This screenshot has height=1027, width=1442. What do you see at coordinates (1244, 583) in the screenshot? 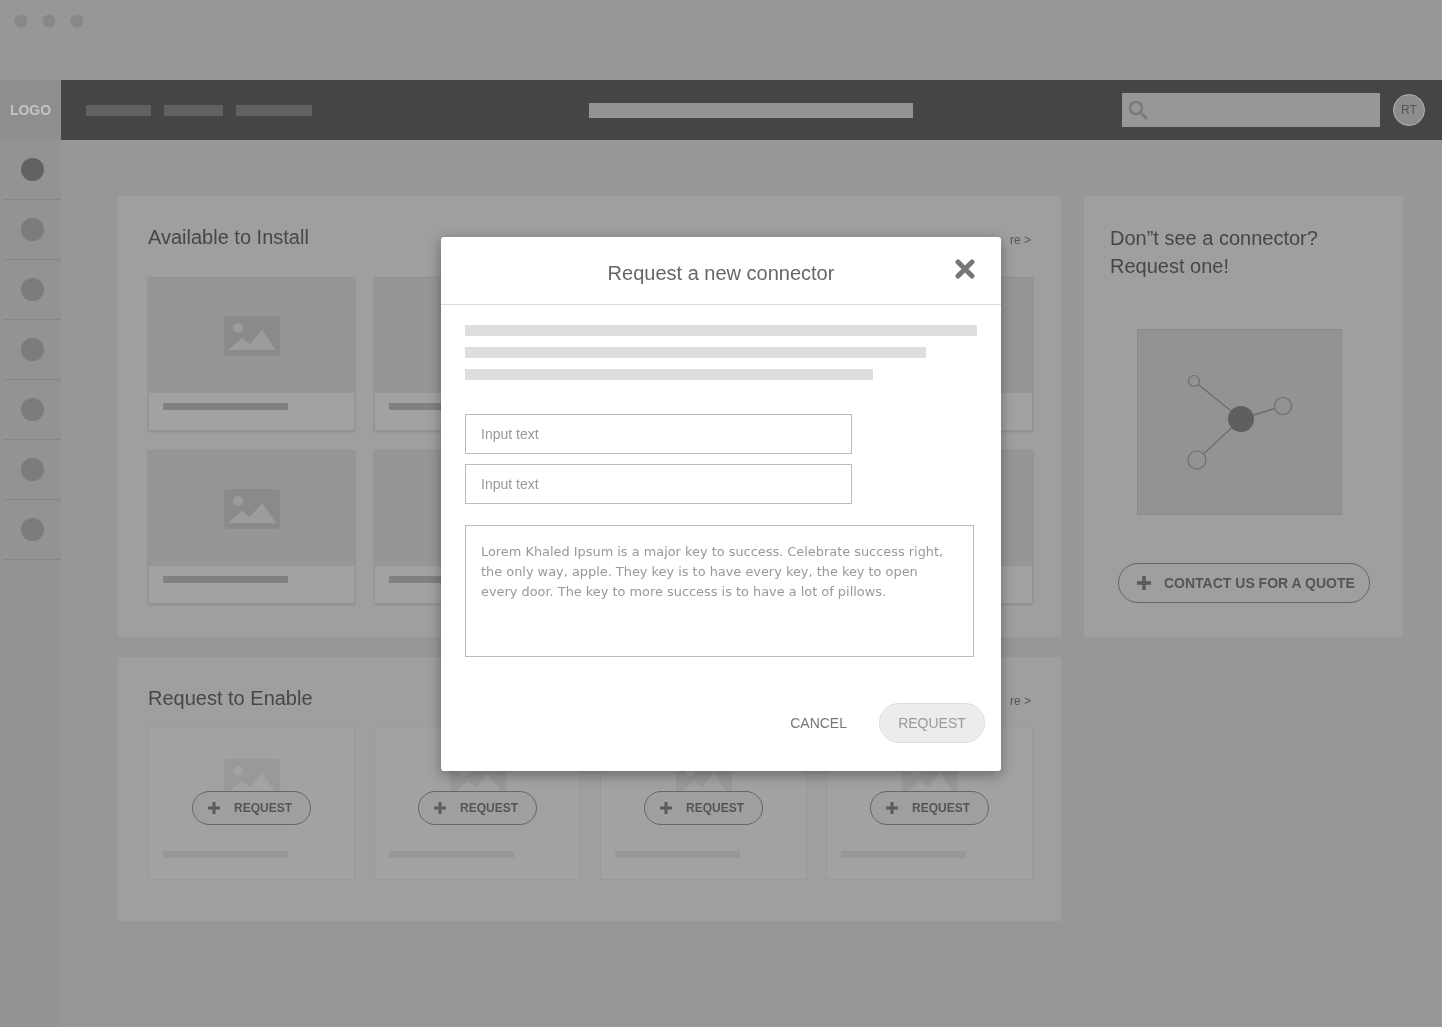
I see `contact-button: CONTACT US FOR A QUOTE` at bounding box center [1244, 583].